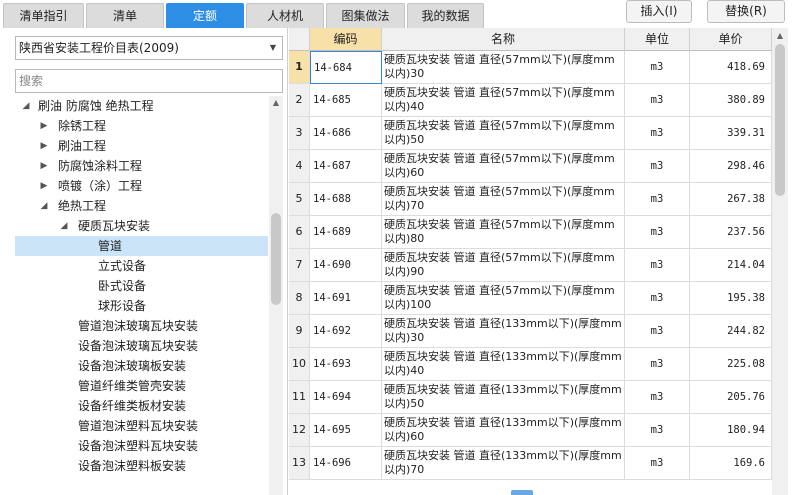 This screenshot has height=495, width=798. What do you see at coordinates (503, 364) in the screenshot?
I see `cell-name: 硬质瓦块安装 管道 直径(133mm以下)(厚度mm以内)40` at bounding box center [503, 364].